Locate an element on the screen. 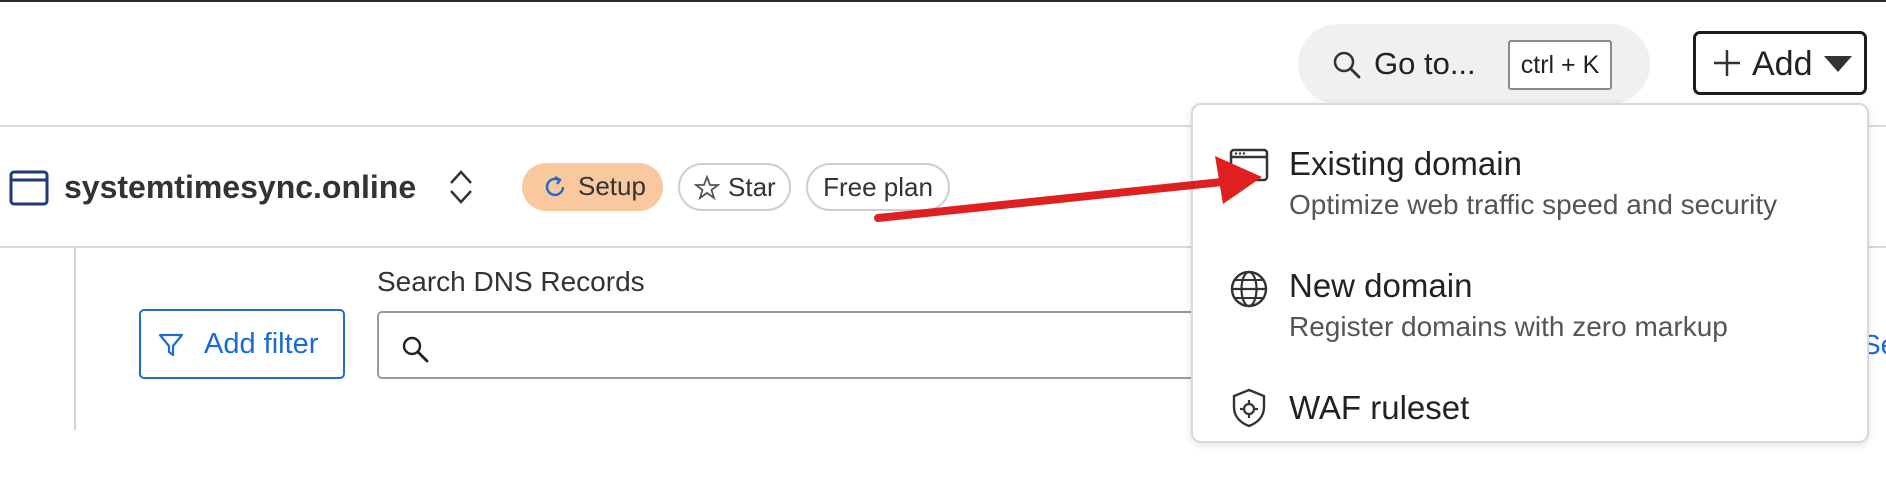  refresh-icon is located at coordinates (555, 186).